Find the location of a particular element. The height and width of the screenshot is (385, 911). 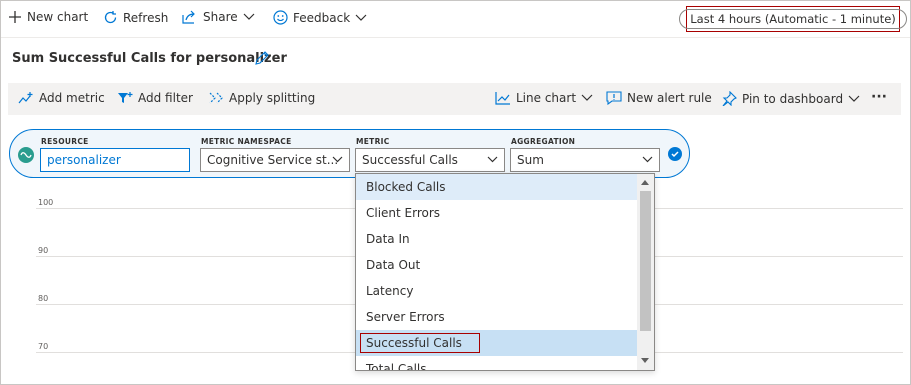

smiley-icon is located at coordinates (280, 17).